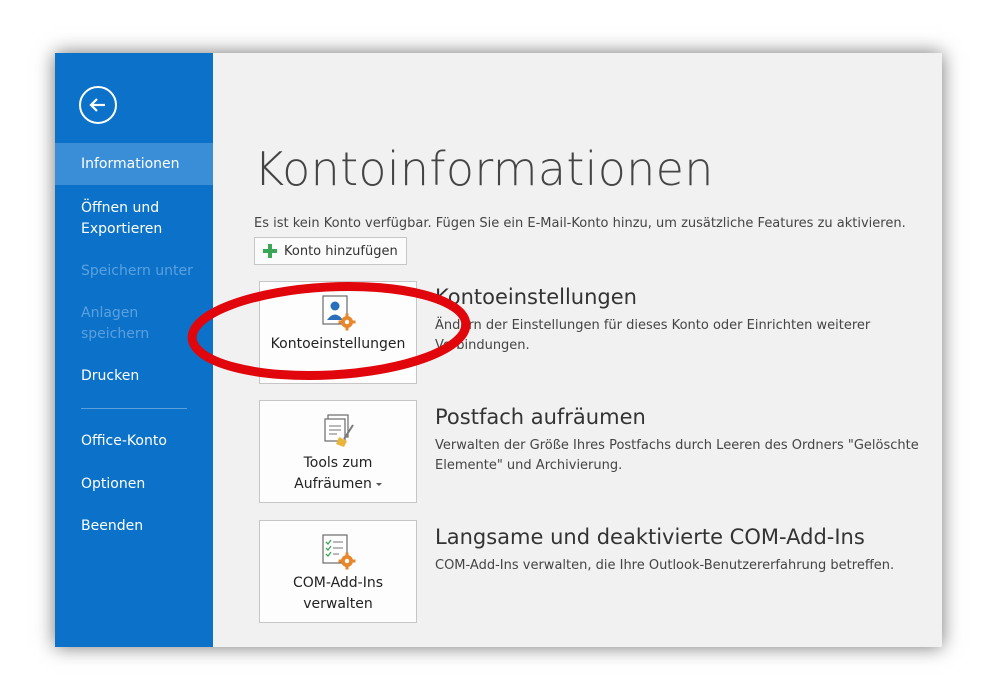  Describe the element at coordinates (484, 169) in the screenshot. I see `page-title: Kontoinformationen` at that location.